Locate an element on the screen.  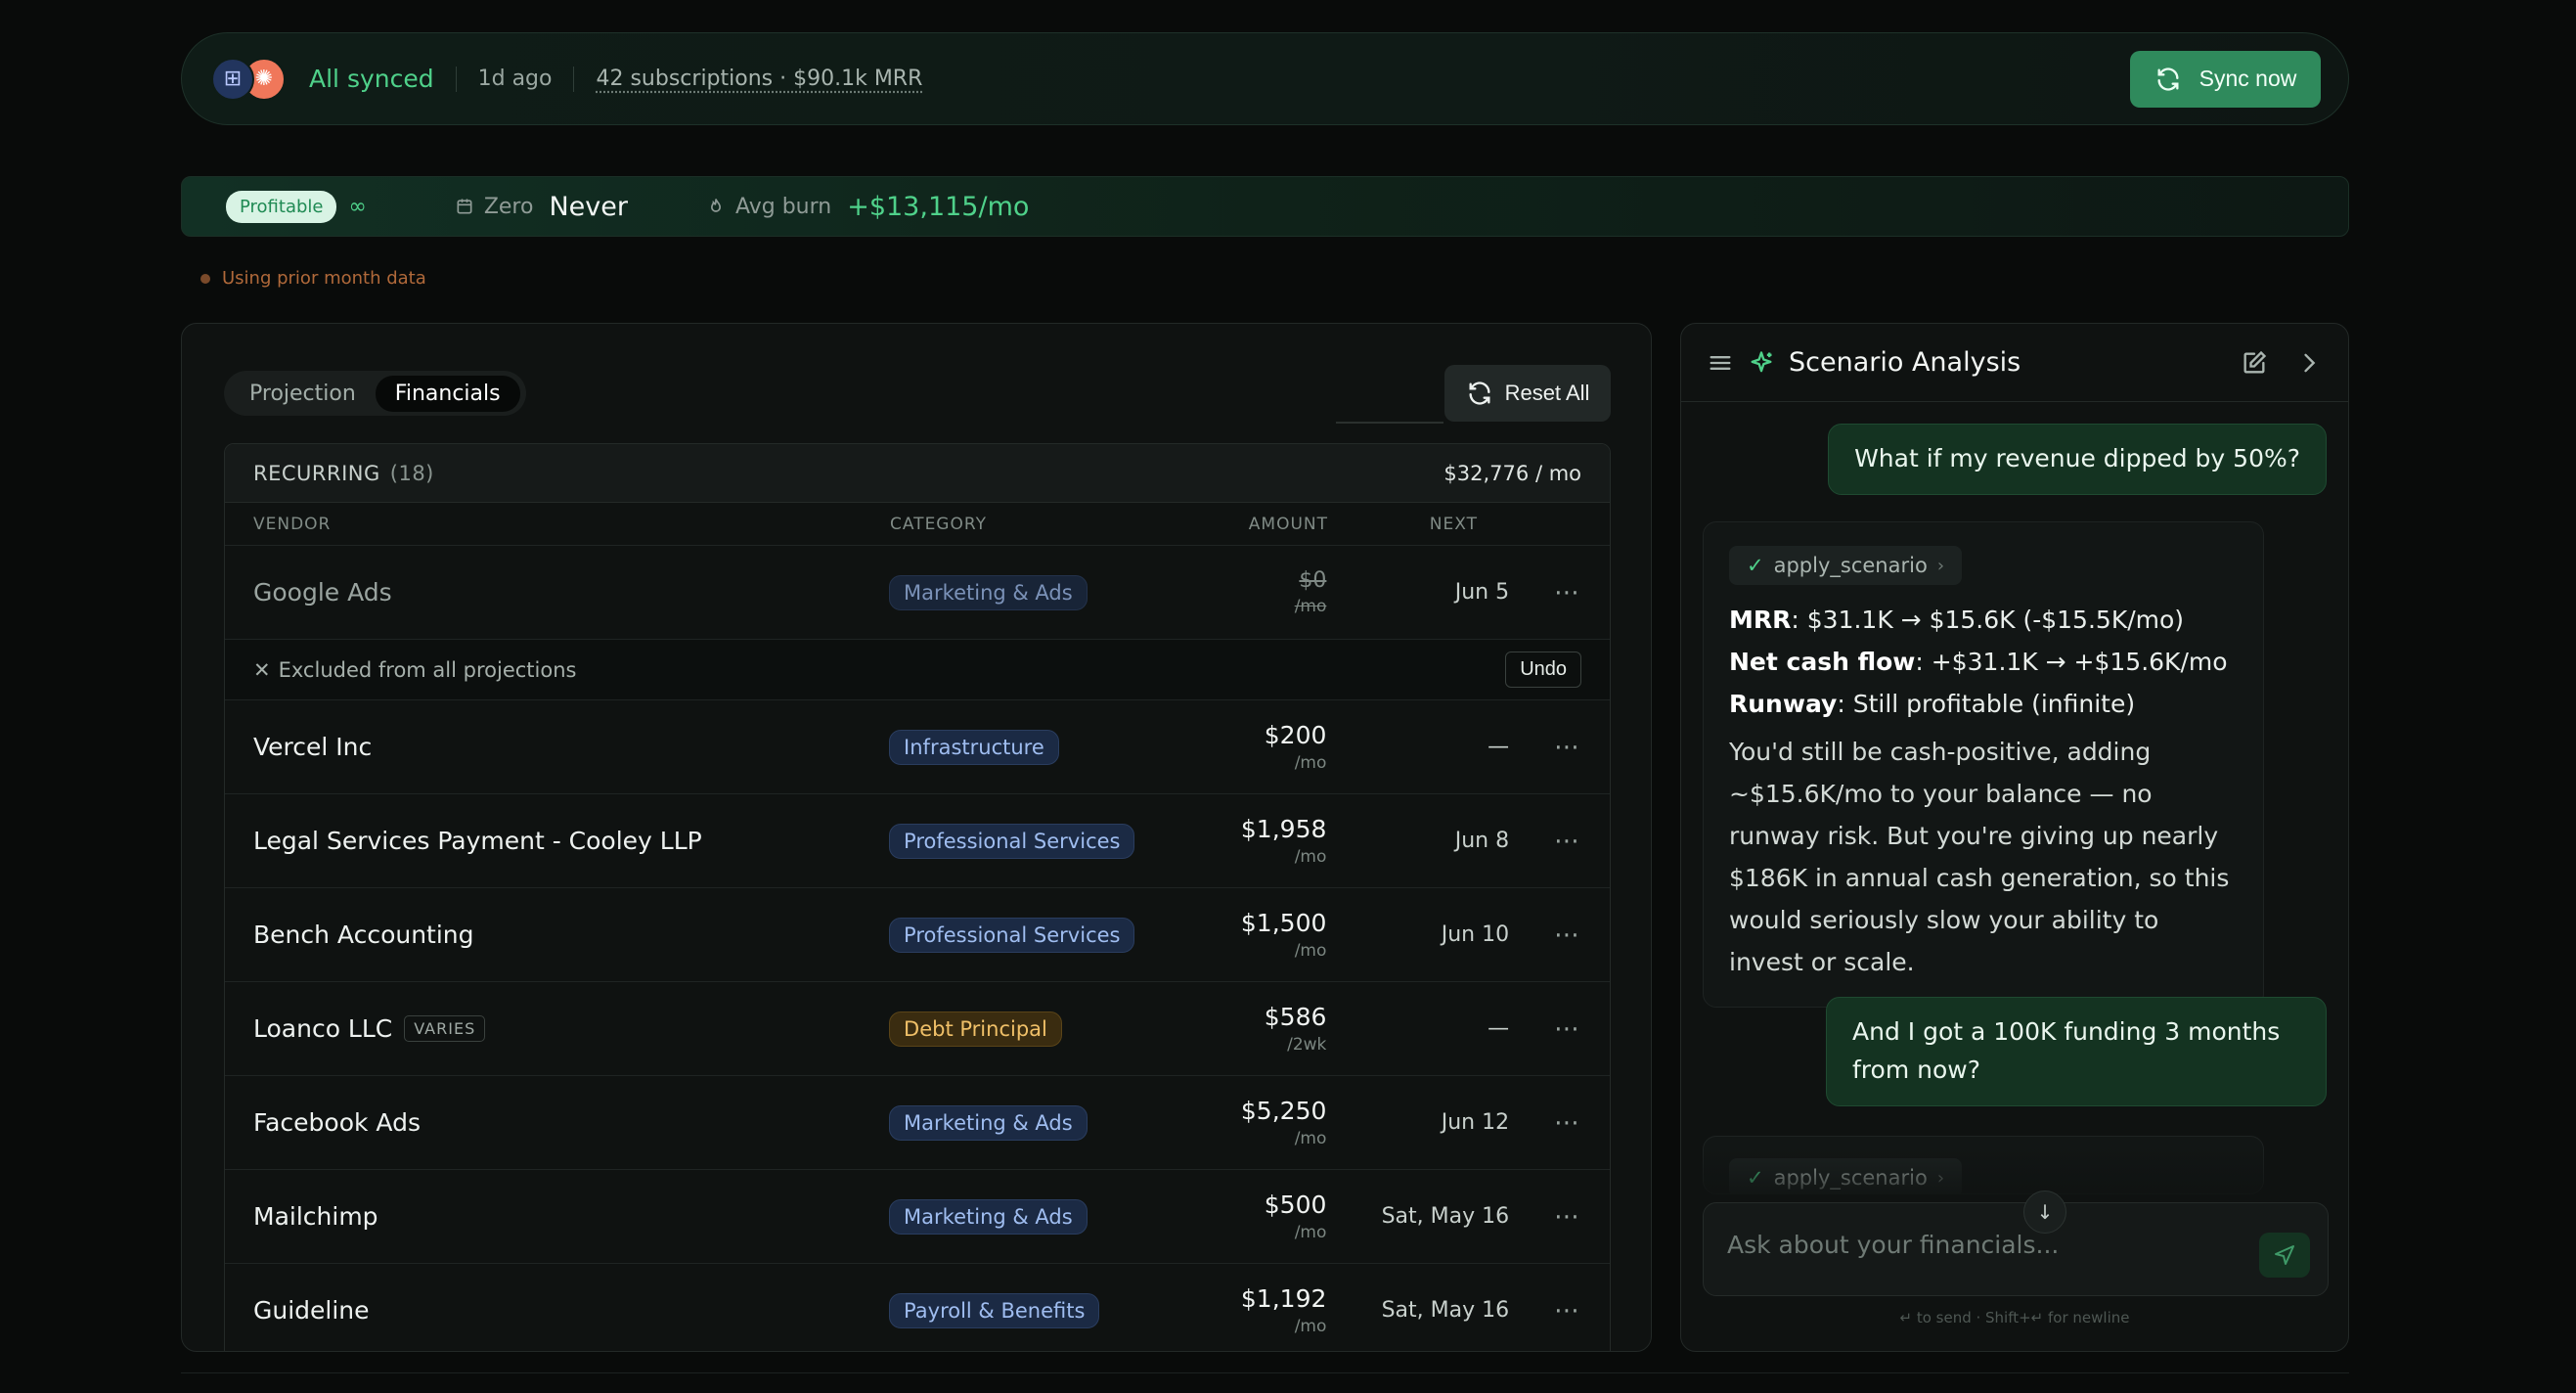
burn-value: +$13,115/mo is located at coordinates (939, 207).